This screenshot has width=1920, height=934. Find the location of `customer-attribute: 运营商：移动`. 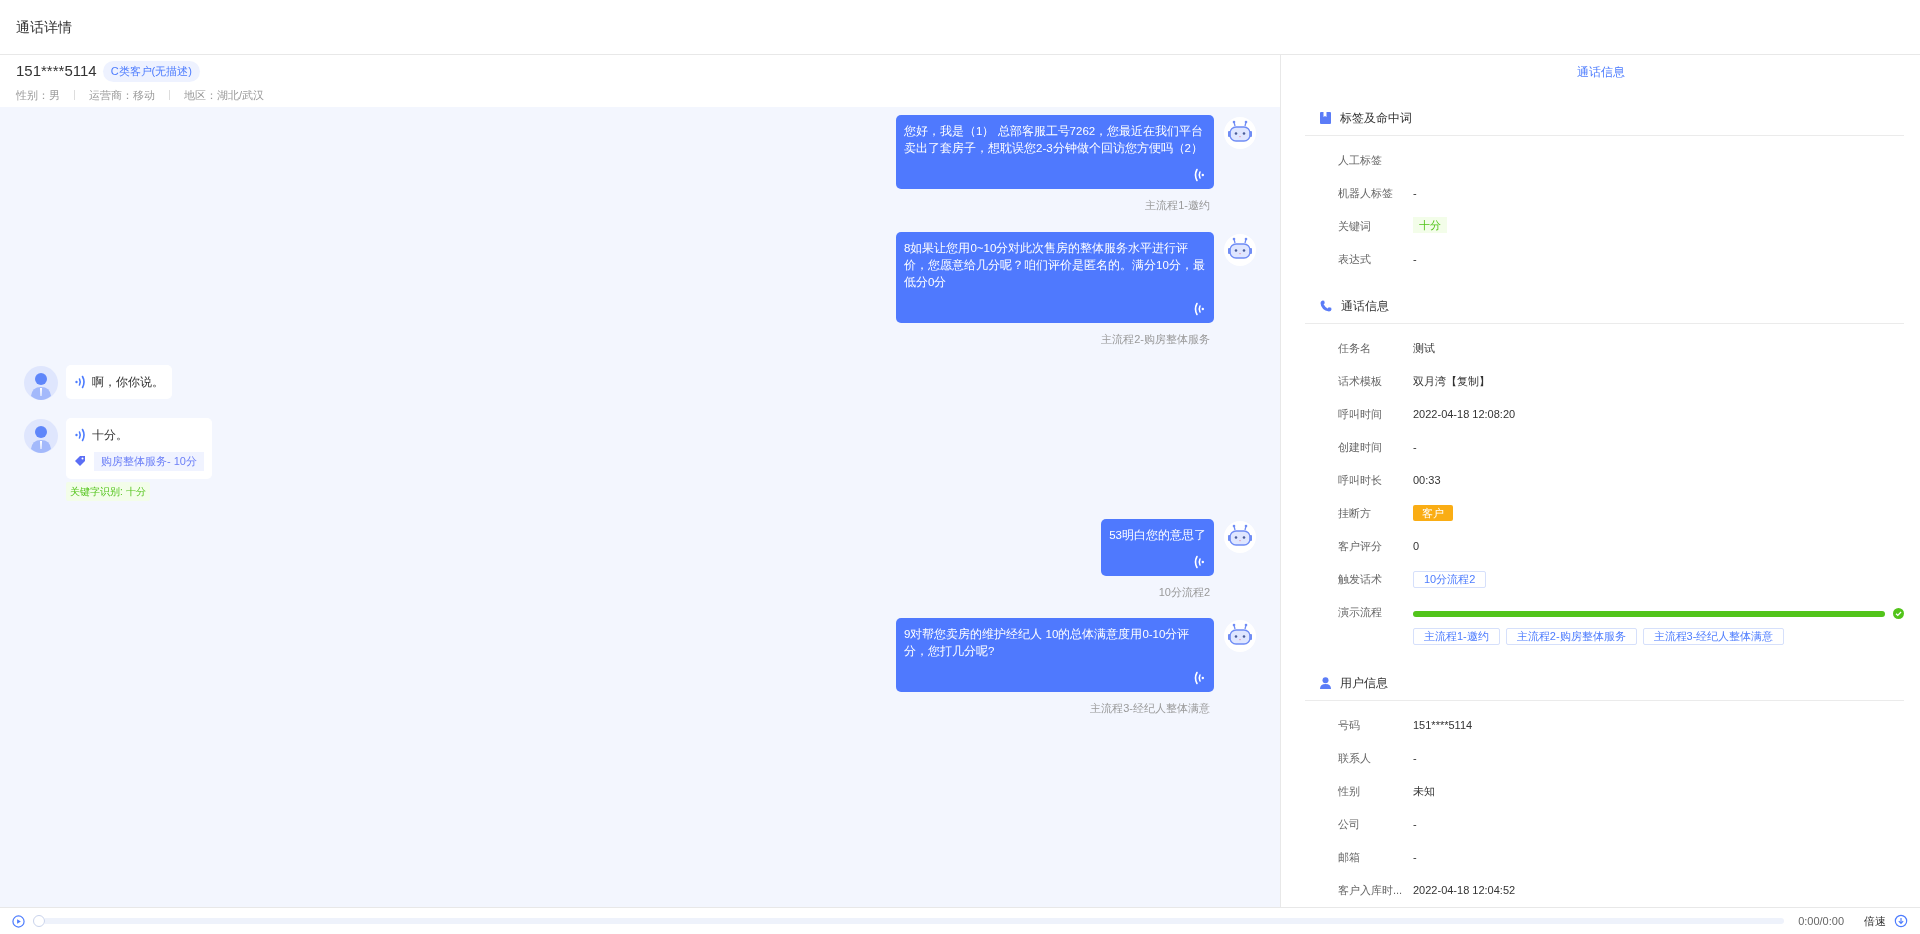

customer-attribute: 运营商：移动 is located at coordinates (122, 95).